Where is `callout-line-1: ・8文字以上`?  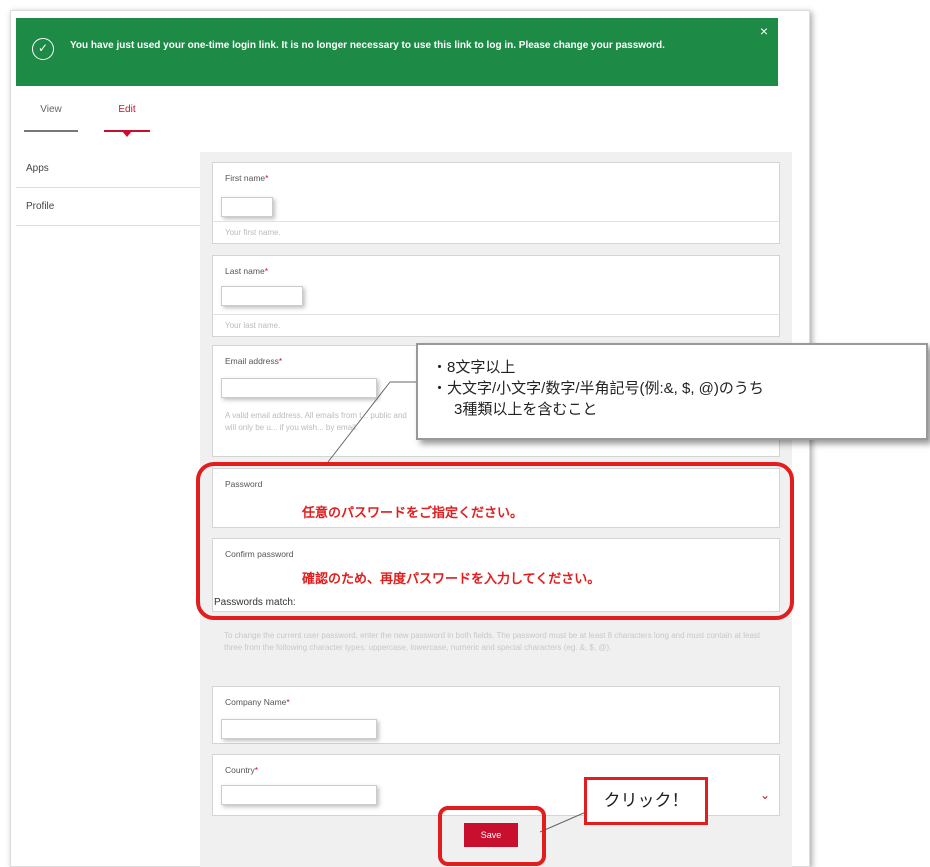
callout-line-1: ・8文字以上 is located at coordinates (474, 367).